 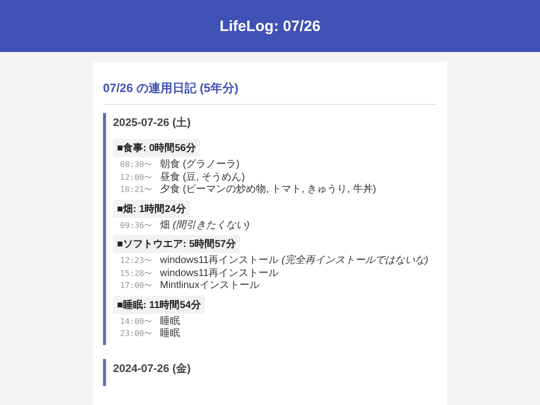 What do you see at coordinates (136, 286) in the screenshot?
I see `entry-time: 17:00〜` at bounding box center [136, 286].